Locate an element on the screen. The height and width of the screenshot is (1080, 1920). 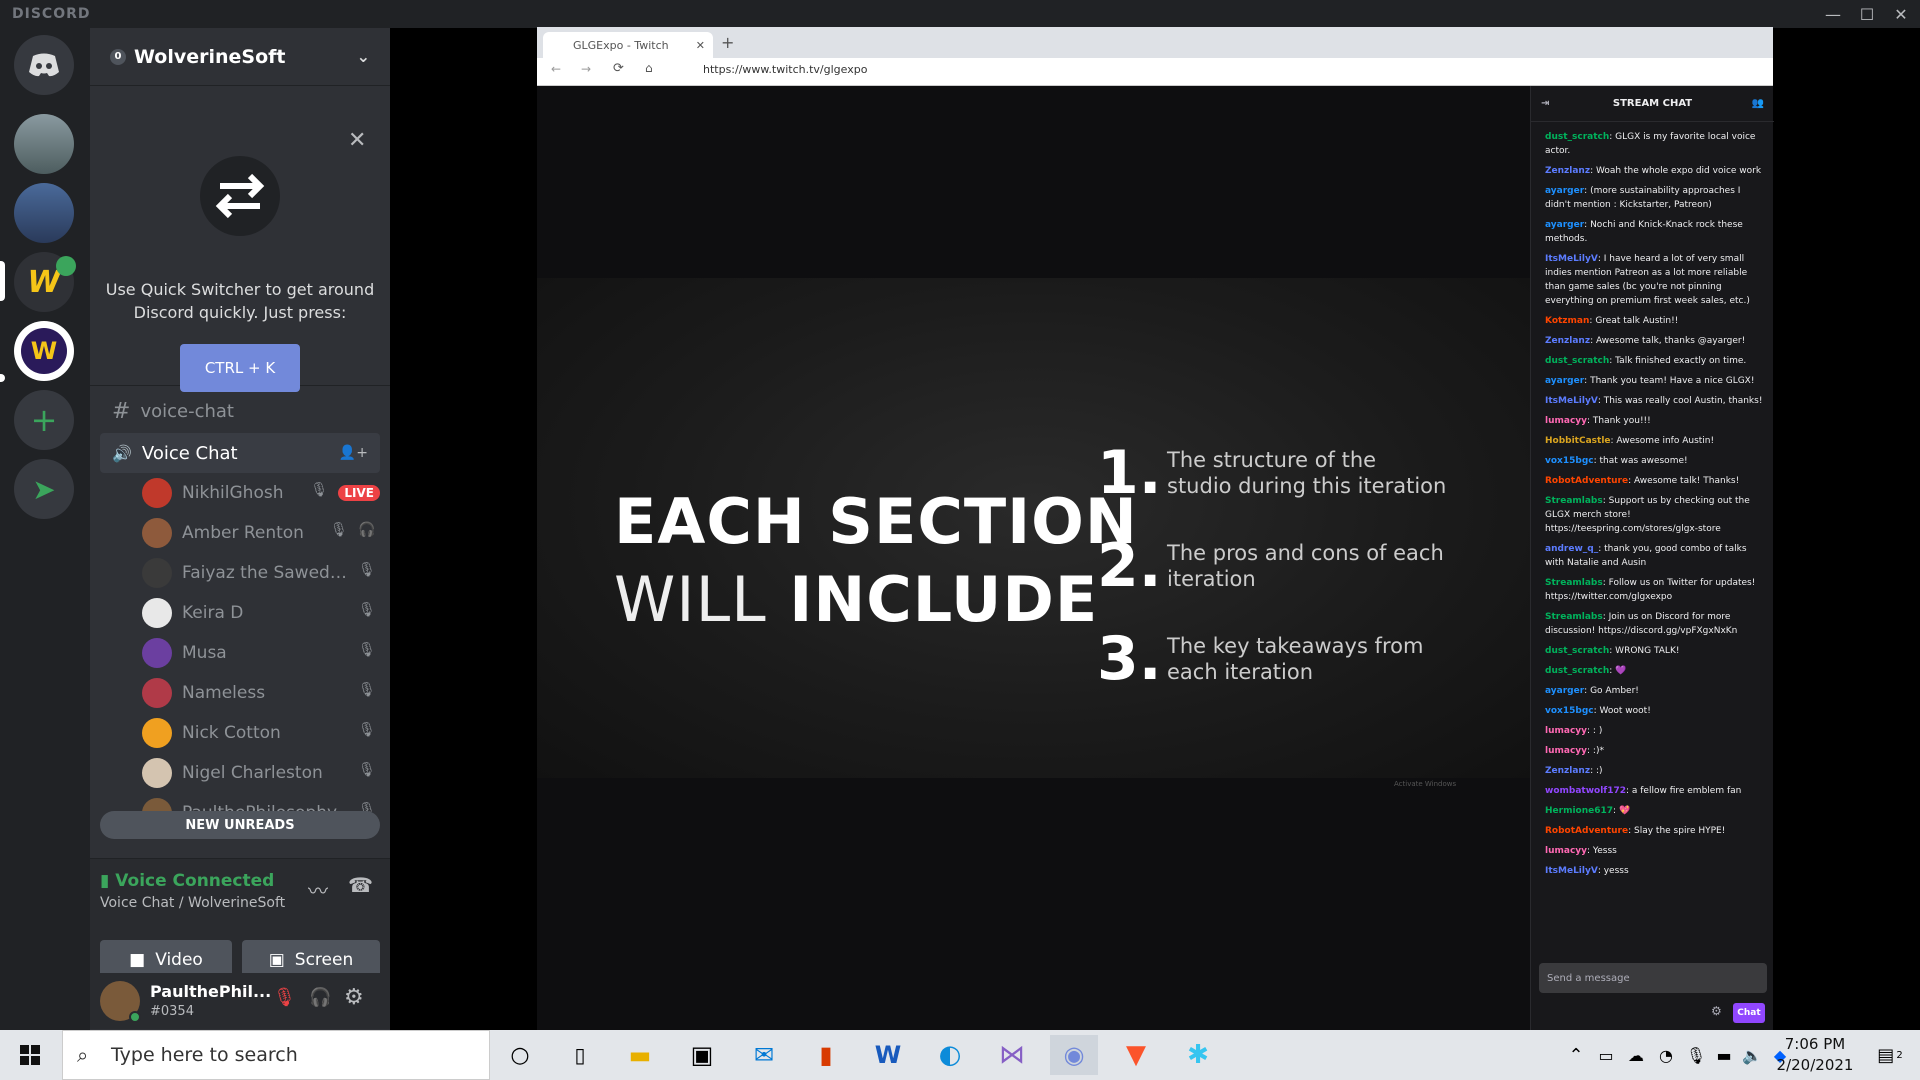
address-bar: ← → ⟳ ⌂ https://www.twitch.tv/glgexpo is located at coordinates (1155, 72).